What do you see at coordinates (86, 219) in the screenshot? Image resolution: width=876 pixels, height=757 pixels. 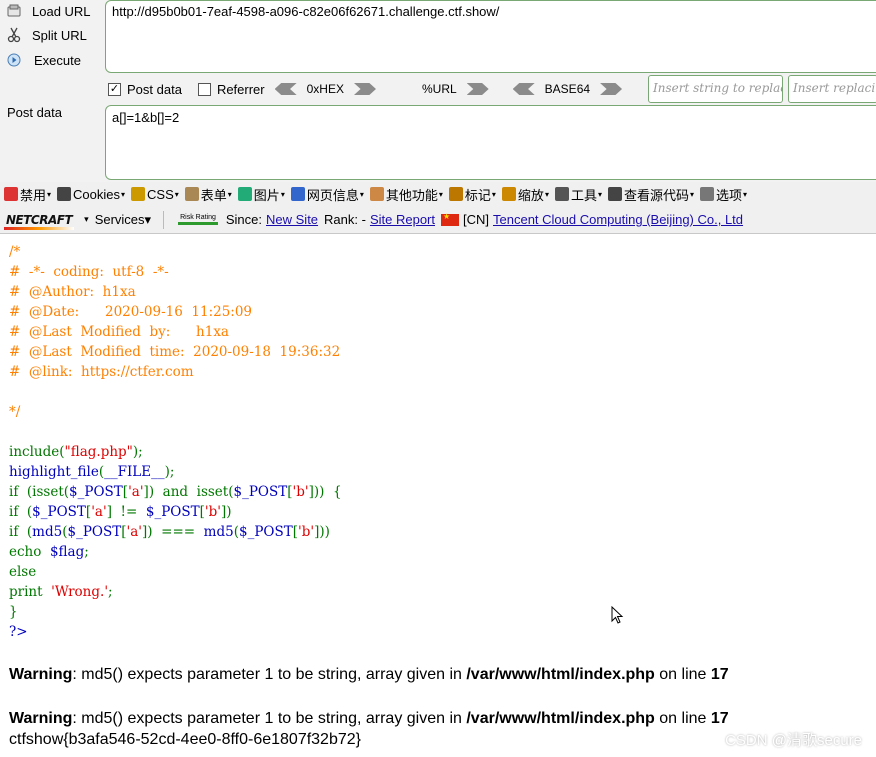 I see `services-caret-icon: ▾` at bounding box center [86, 219].